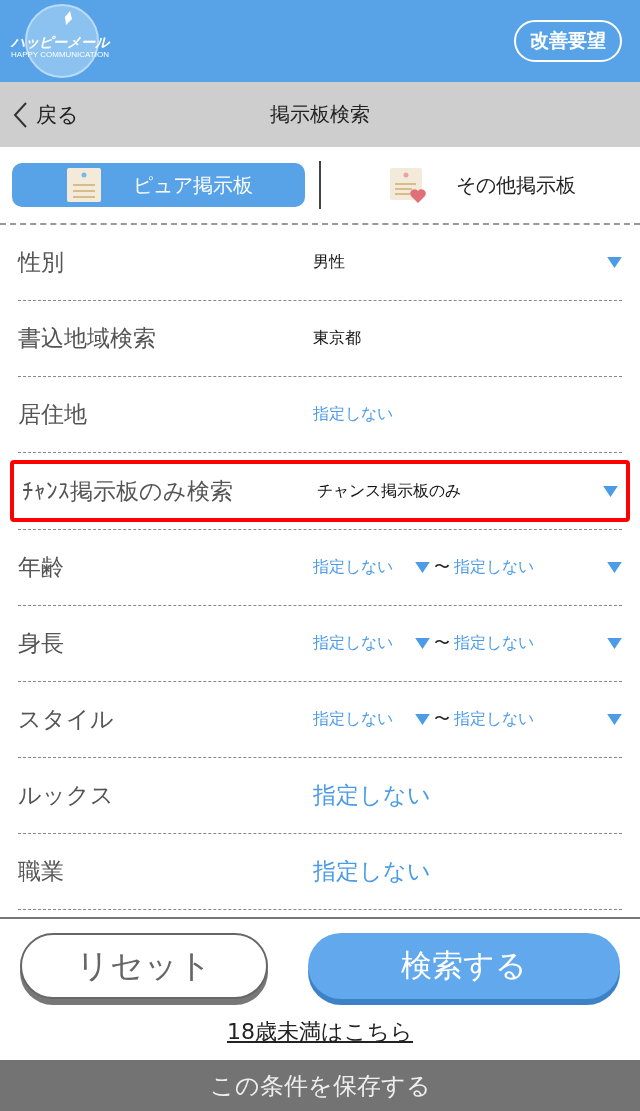 Image resolution: width=640 pixels, height=1111 pixels. What do you see at coordinates (87, 338) in the screenshot?
I see `field-label: 書込地域検索` at bounding box center [87, 338].